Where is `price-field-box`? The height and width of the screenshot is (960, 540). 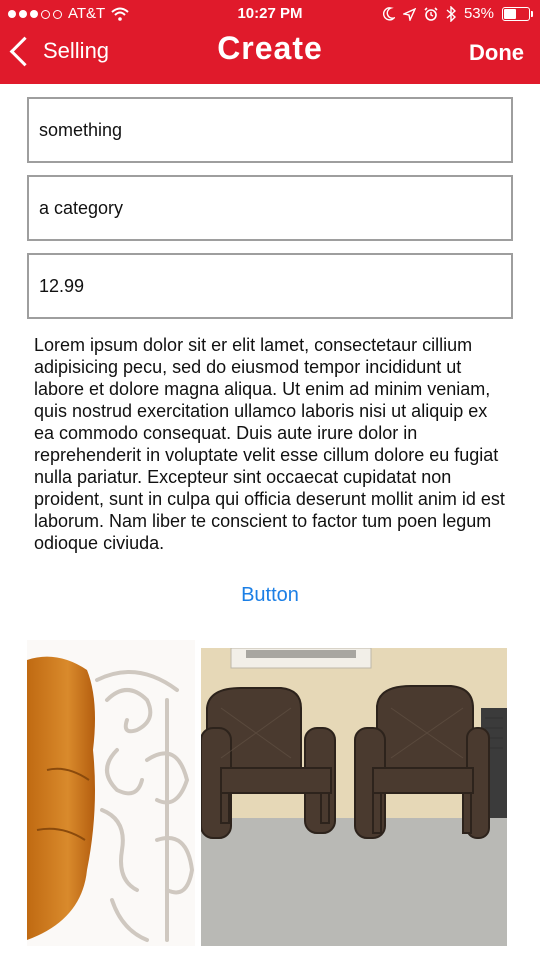 price-field-box is located at coordinates (270, 286).